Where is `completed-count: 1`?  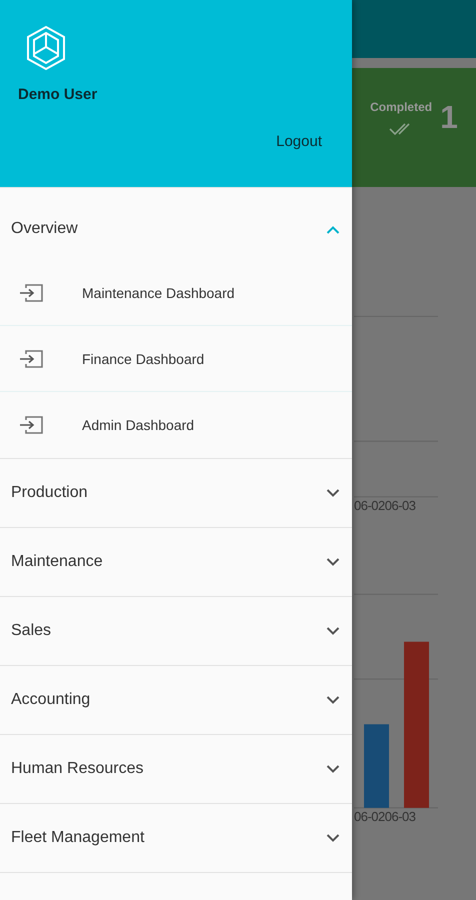 completed-count: 1 is located at coordinates (449, 117).